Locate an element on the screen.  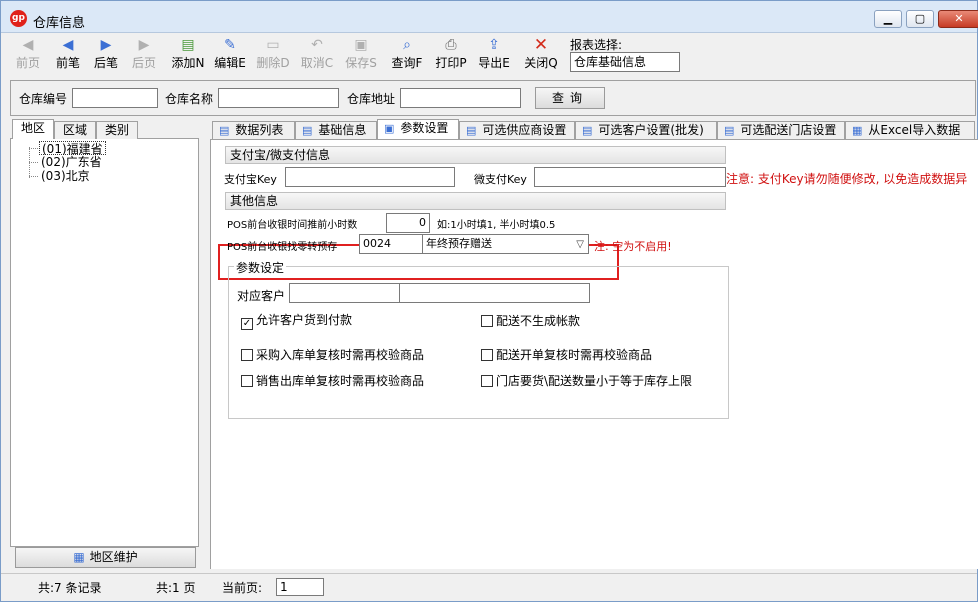
export-label: 导出E is located at coordinates (494, 63).